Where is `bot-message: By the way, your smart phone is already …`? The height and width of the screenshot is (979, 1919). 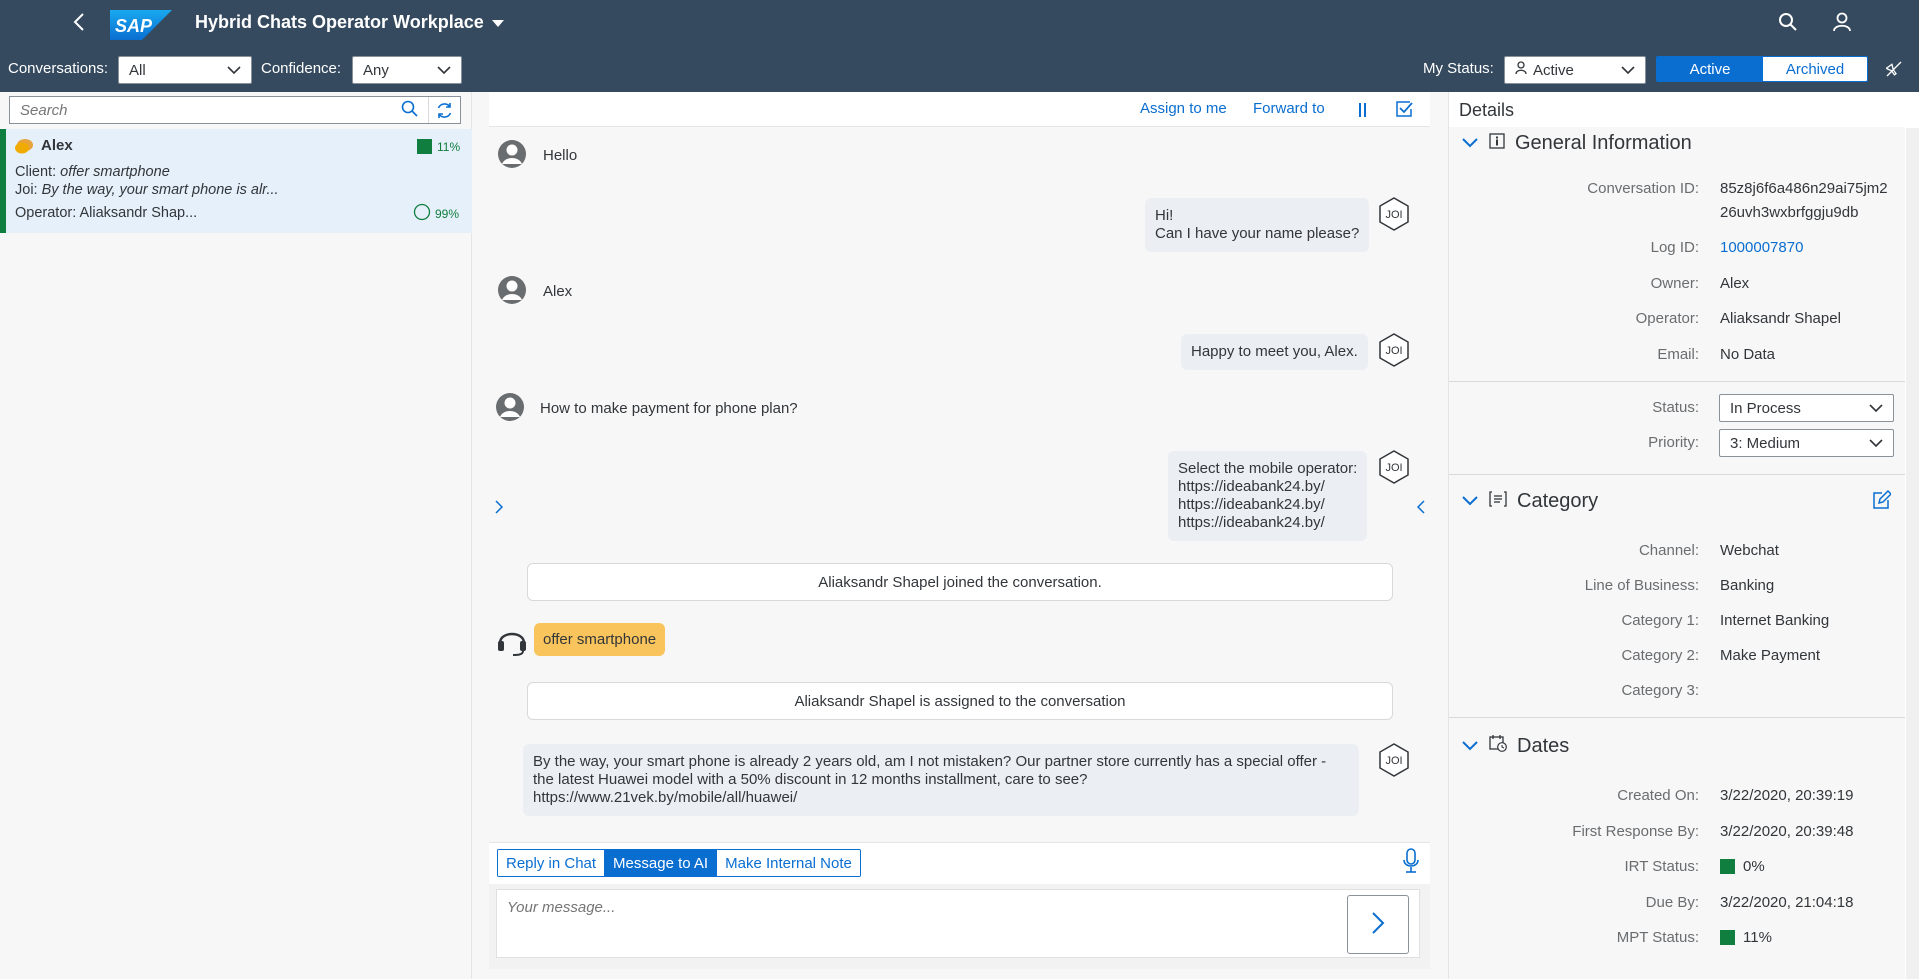
bot-message: By the way, your smart phone is already … is located at coordinates (941, 780).